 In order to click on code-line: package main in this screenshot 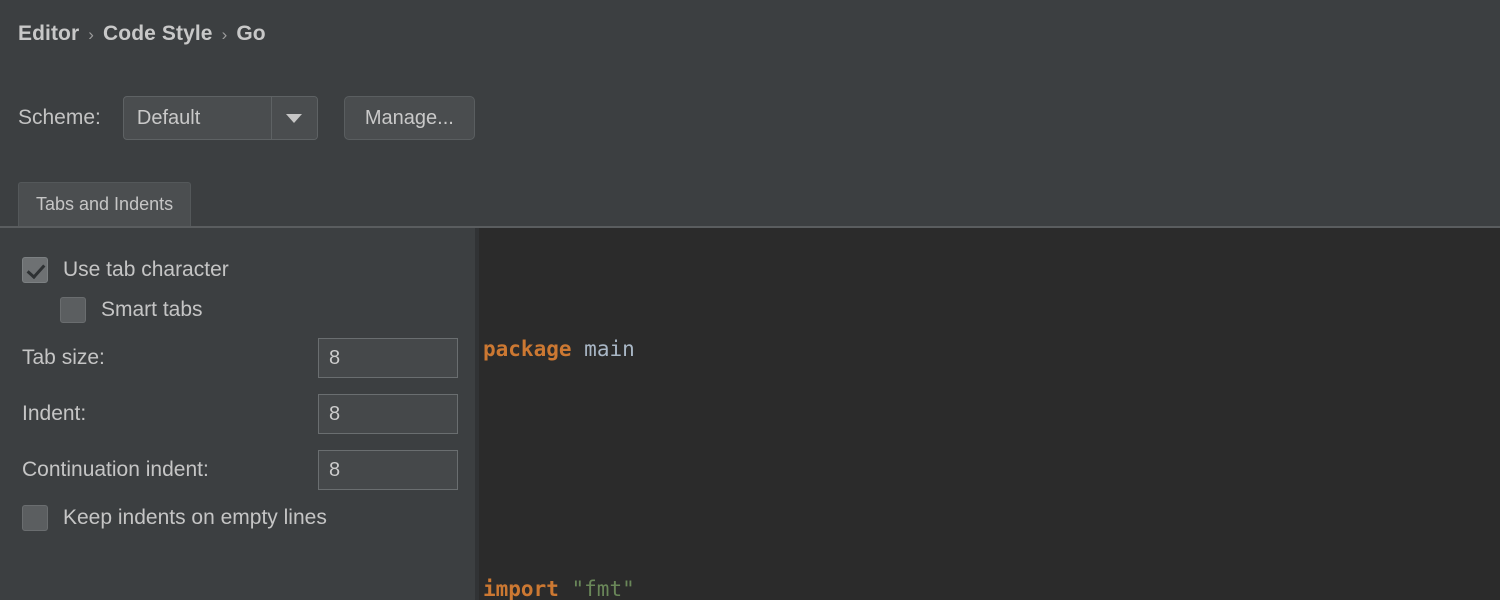, I will do `click(991, 349)`.